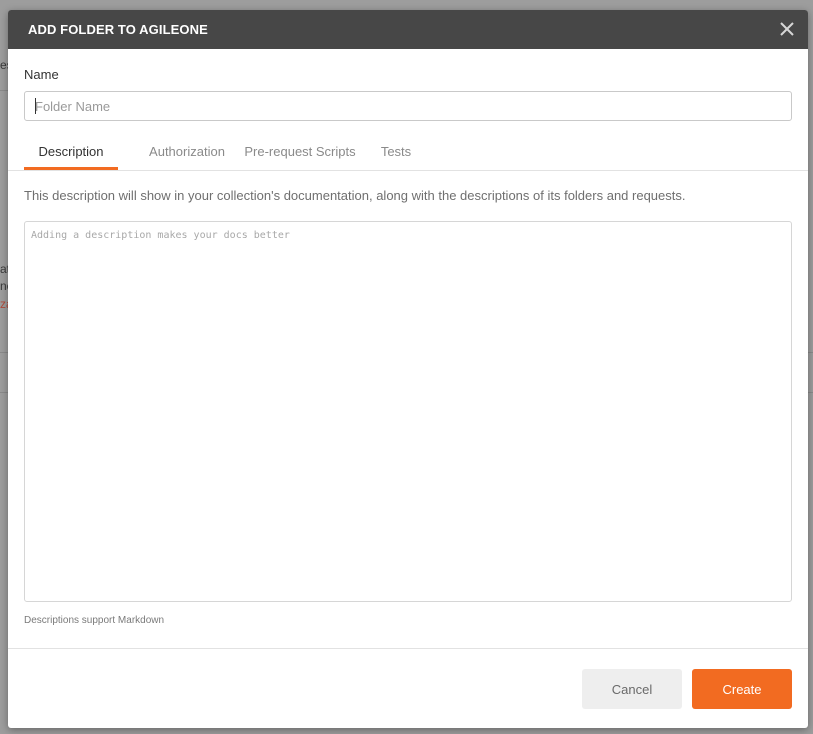 This screenshot has height=734, width=813. I want to click on dialog-header: ADD FOLDER TO AGILEONE, so click(408, 29).